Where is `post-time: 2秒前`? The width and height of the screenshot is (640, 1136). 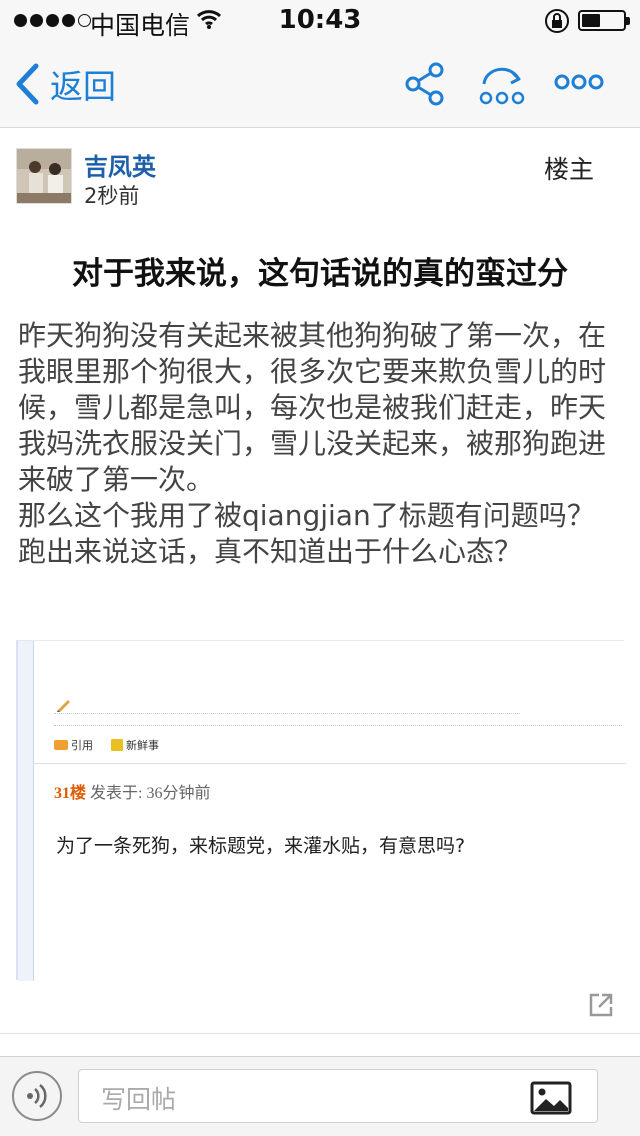
post-time: 2秒前 is located at coordinates (112, 196).